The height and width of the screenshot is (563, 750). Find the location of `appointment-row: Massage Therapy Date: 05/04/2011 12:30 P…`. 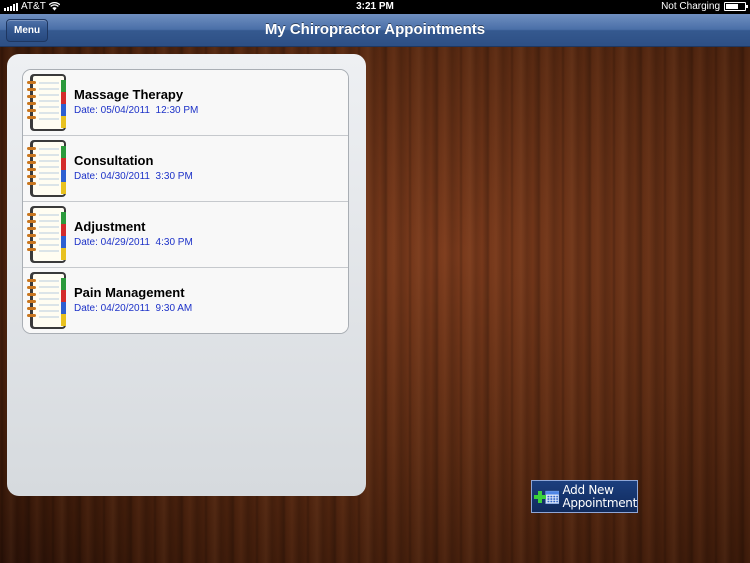

appointment-row: Massage Therapy Date: 05/04/2011 12:30 P… is located at coordinates (185, 103).